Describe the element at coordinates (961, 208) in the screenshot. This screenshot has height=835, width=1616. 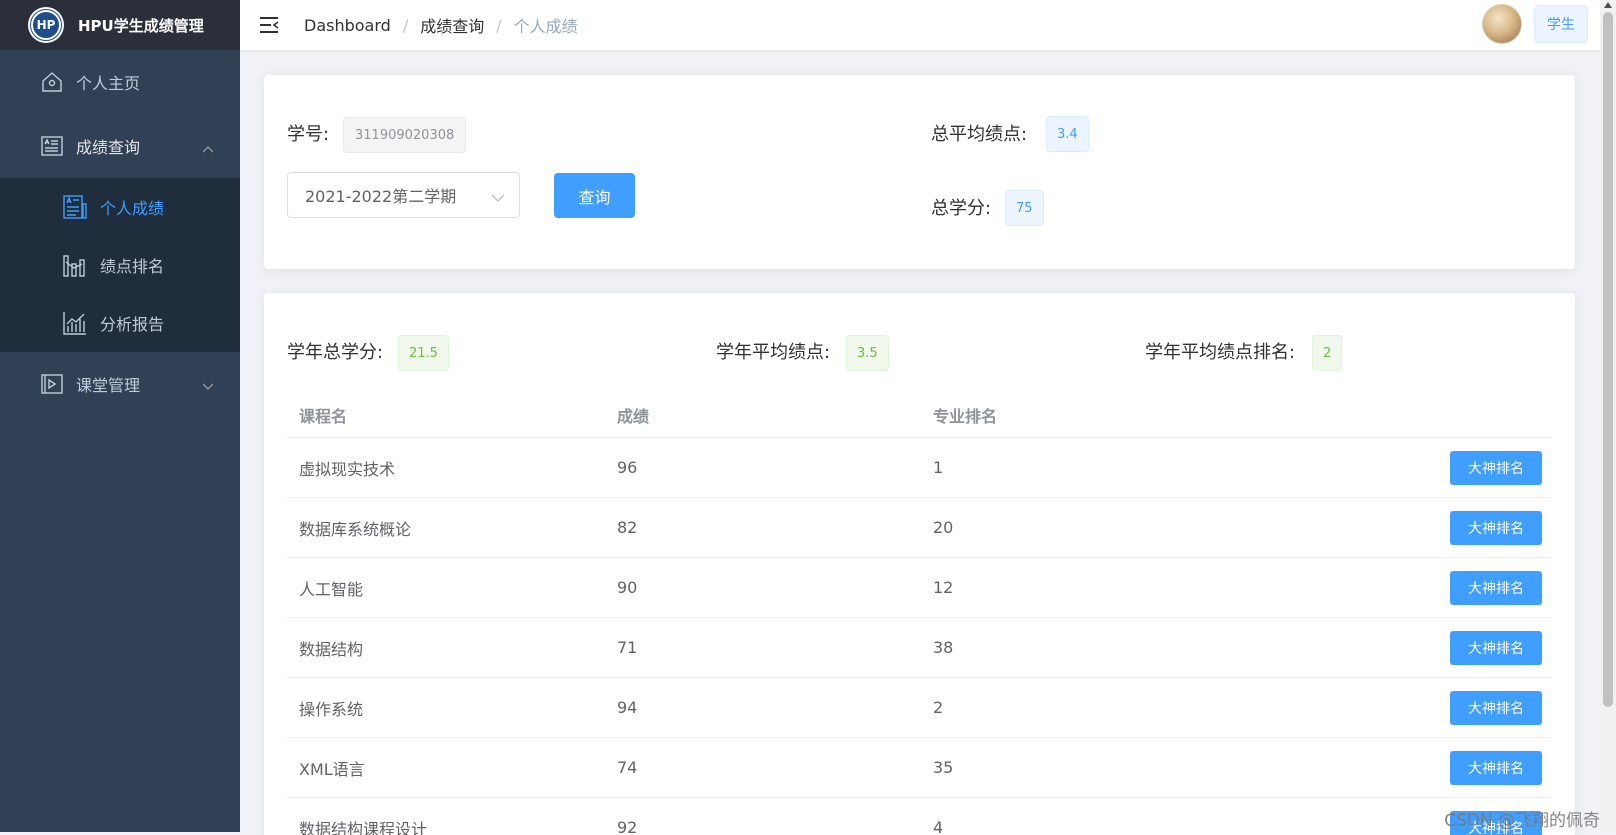
I see `total-credits-label: 总学分:` at that location.